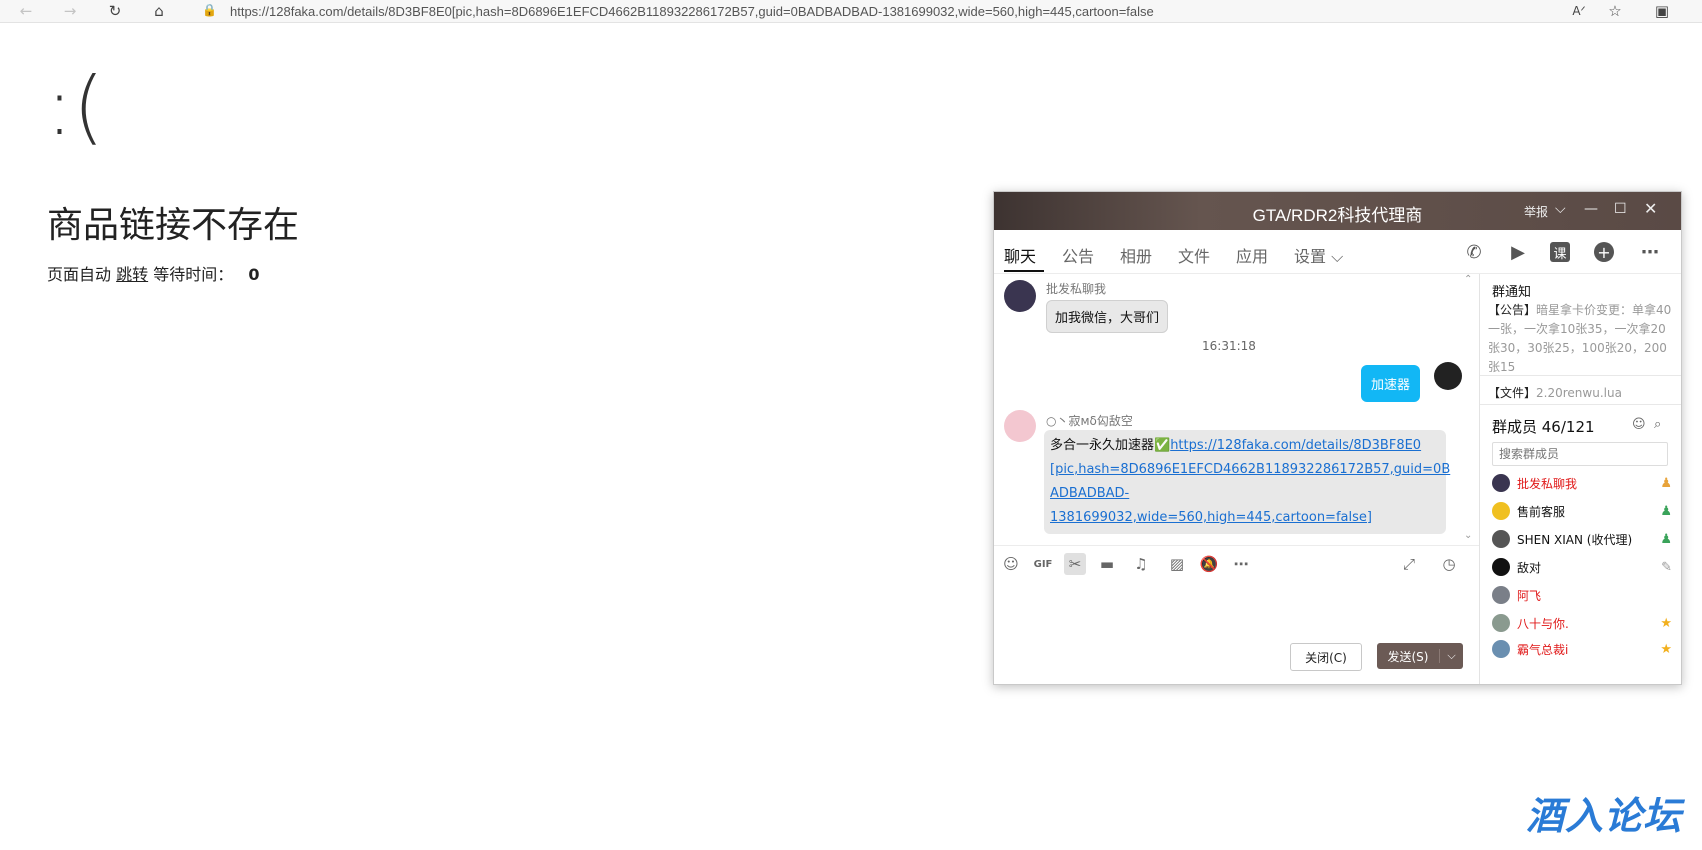 This screenshot has width=1702, height=850. What do you see at coordinates (1448, 376) in the screenshot?
I see `avatar-self` at bounding box center [1448, 376].